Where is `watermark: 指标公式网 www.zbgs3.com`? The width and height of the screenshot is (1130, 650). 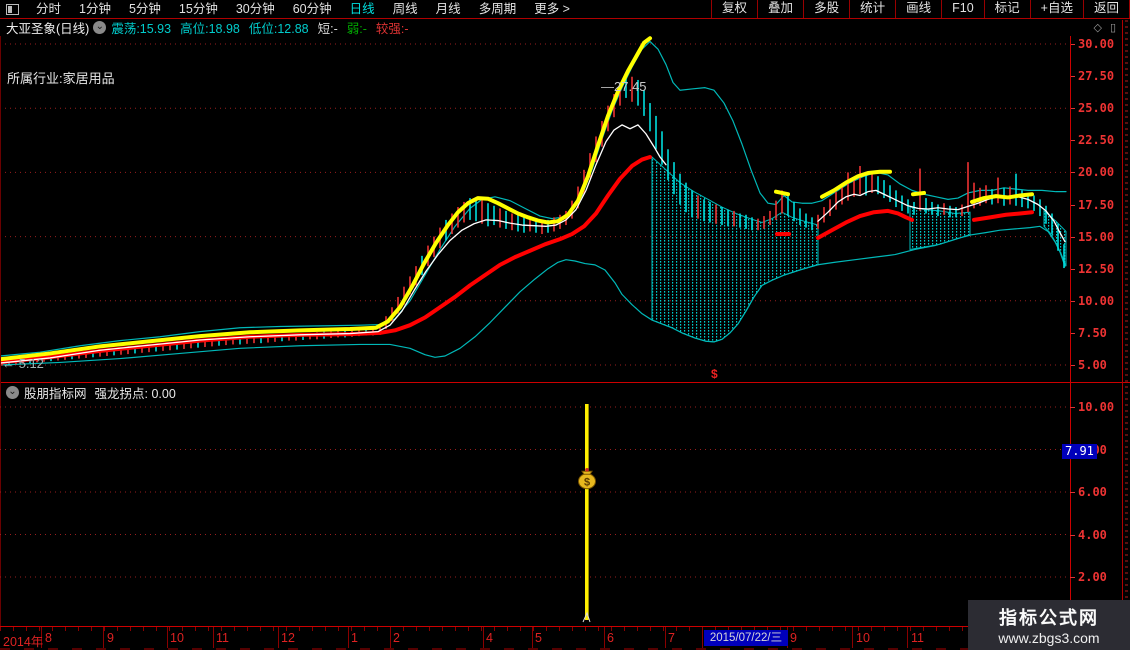 watermark: 指标公式网 www.zbgs3.com is located at coordinates (1049, 625).